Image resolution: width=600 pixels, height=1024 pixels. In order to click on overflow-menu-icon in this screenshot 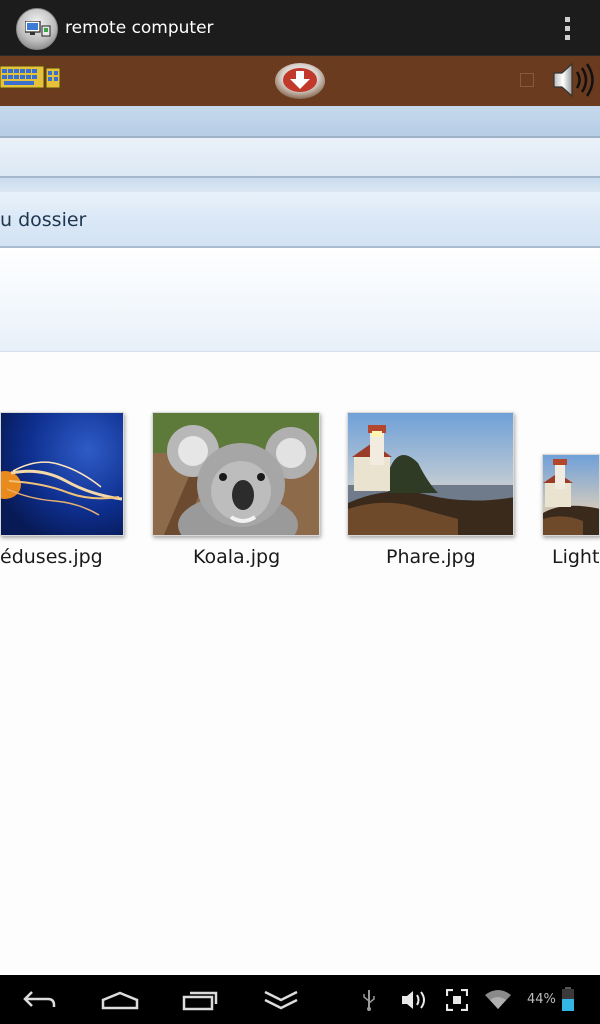, I will do `click(568, 29)`.